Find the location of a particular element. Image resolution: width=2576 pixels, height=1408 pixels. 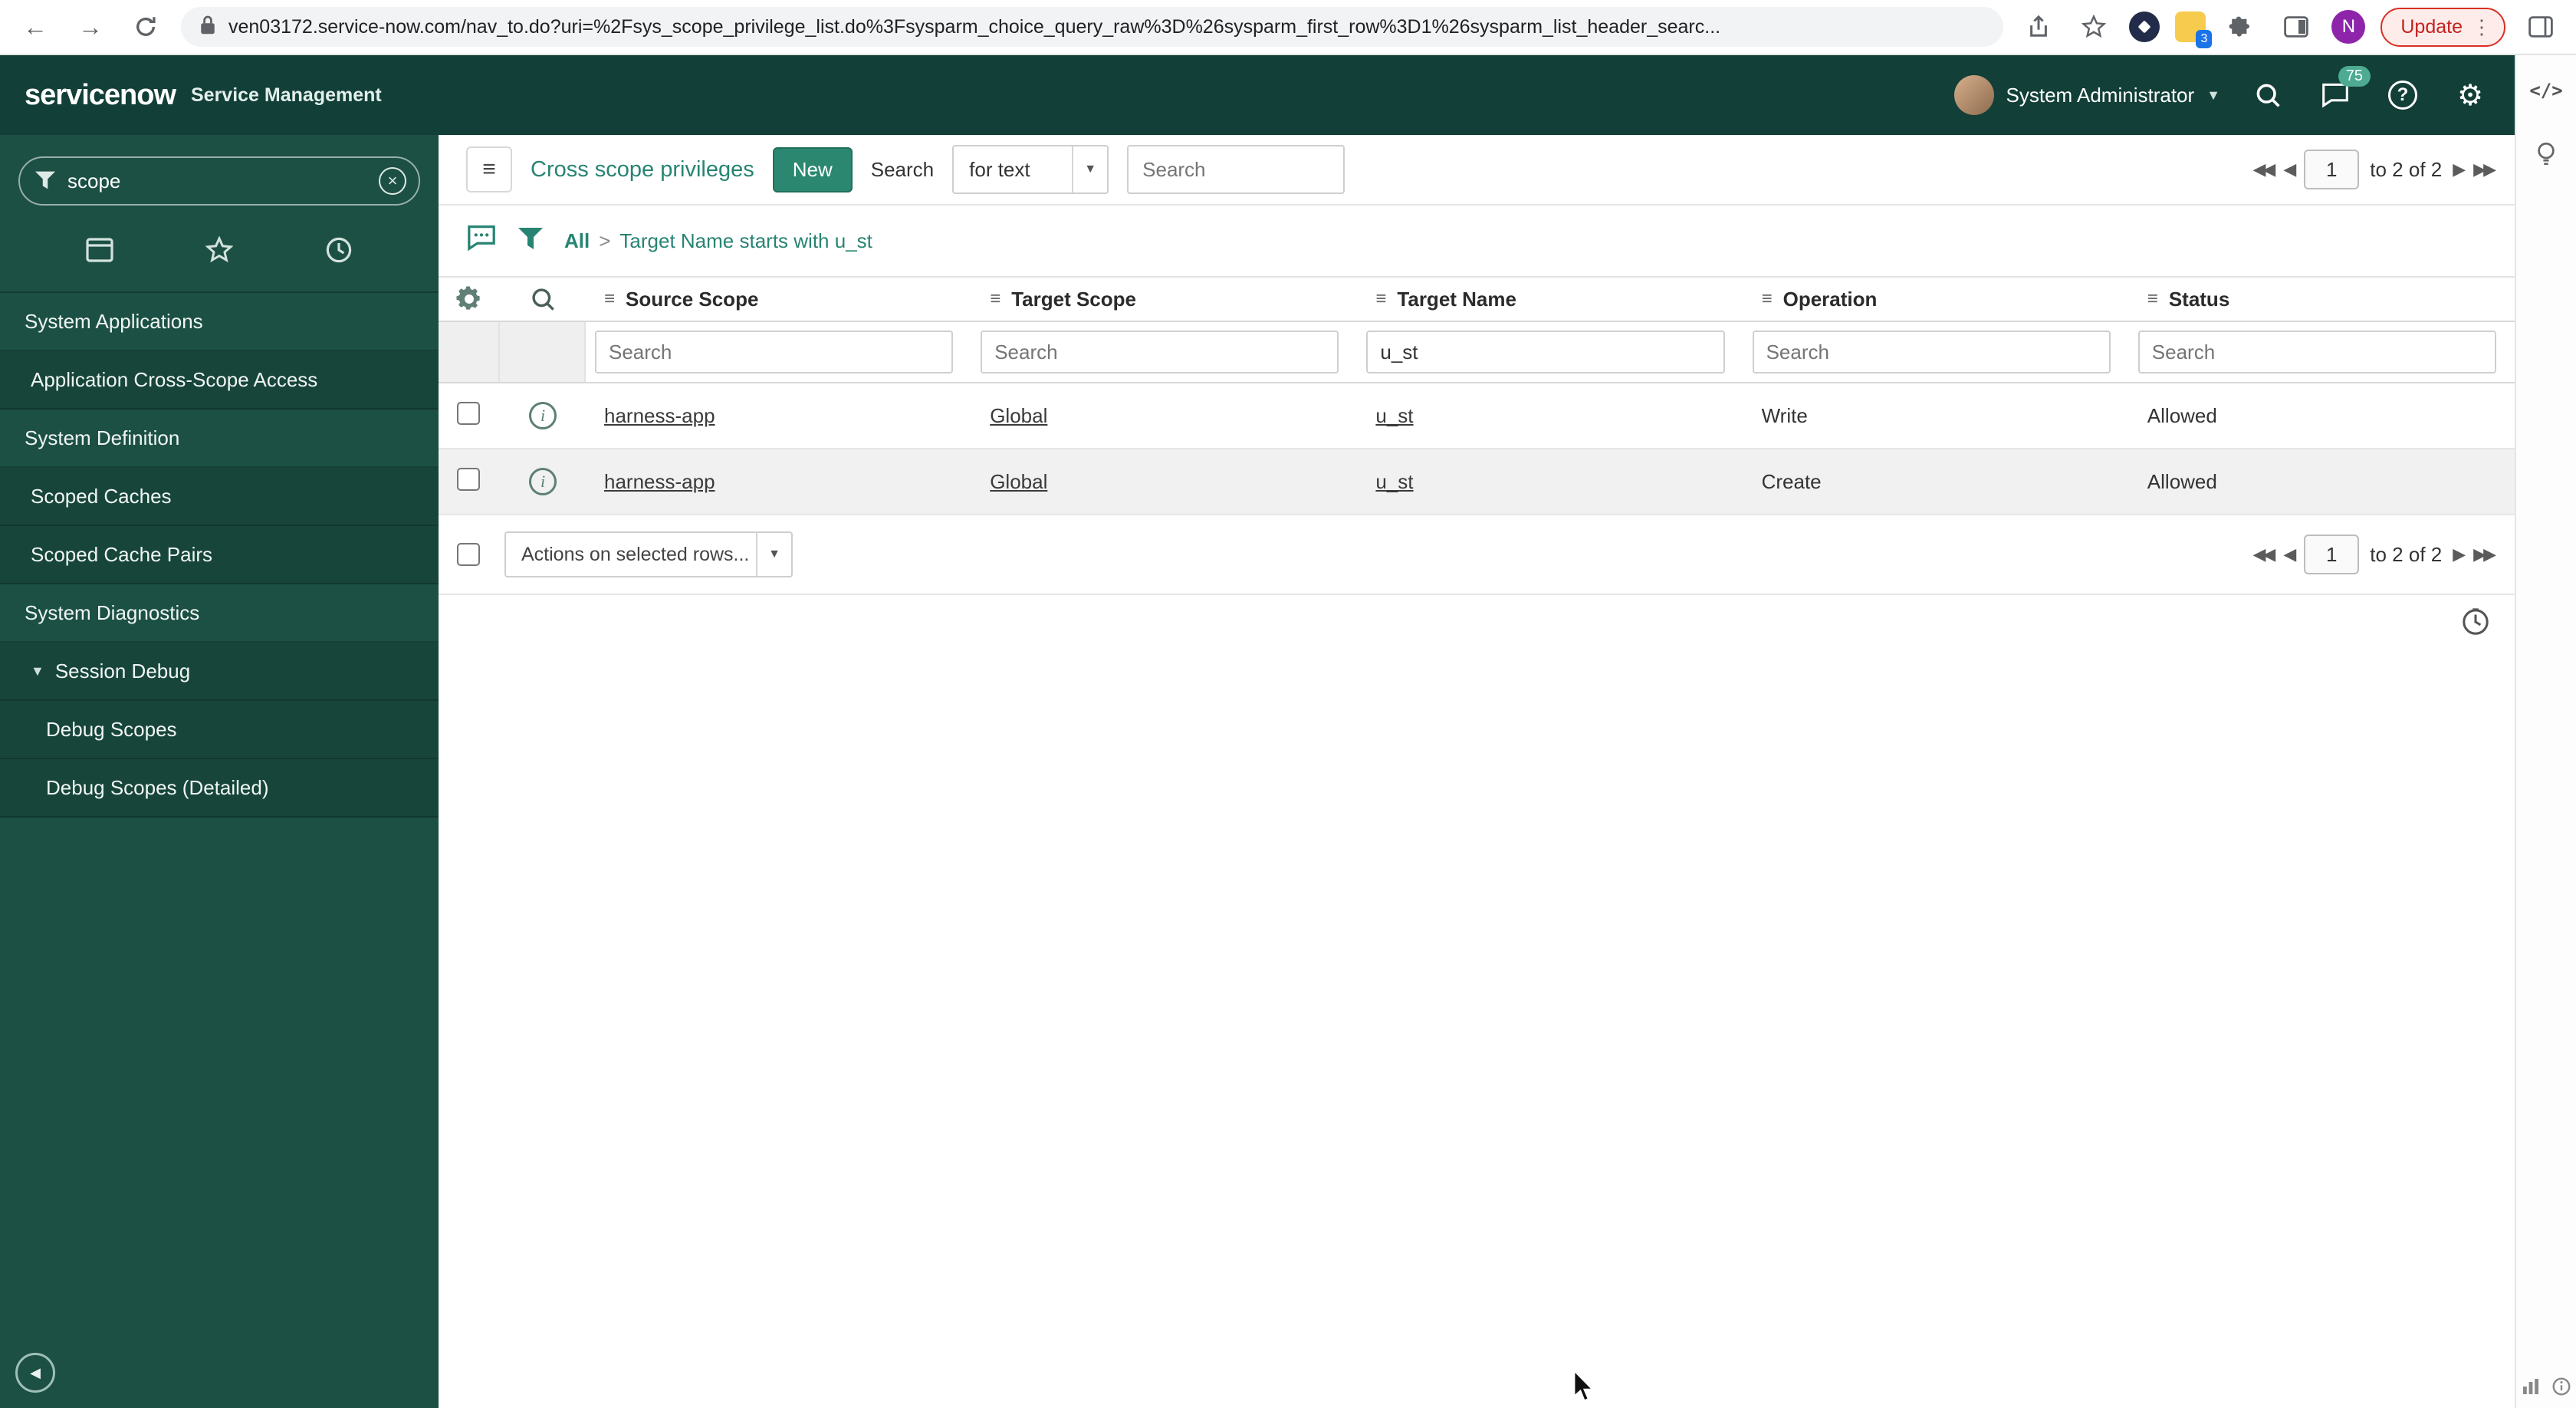

column-header-source-scope: ≡ Source Scope is located at coordinates (778, 299).